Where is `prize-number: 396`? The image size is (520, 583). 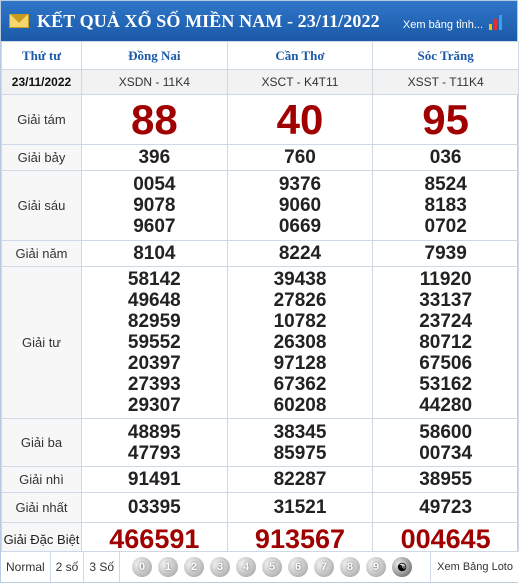
prize-number: 396 is located at coordinates (154, 157).